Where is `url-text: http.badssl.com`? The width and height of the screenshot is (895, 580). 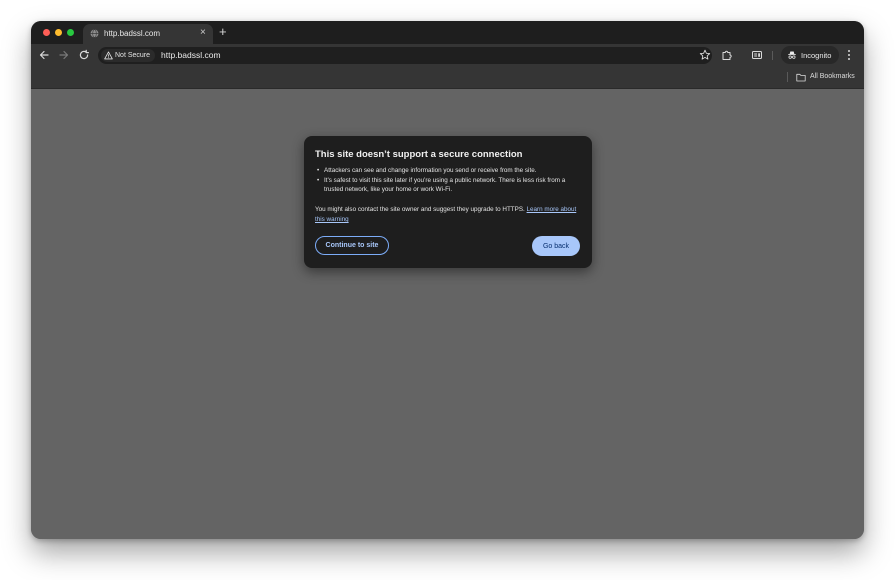
url-text: http.badssl.com is located at coordinates (191, 55).